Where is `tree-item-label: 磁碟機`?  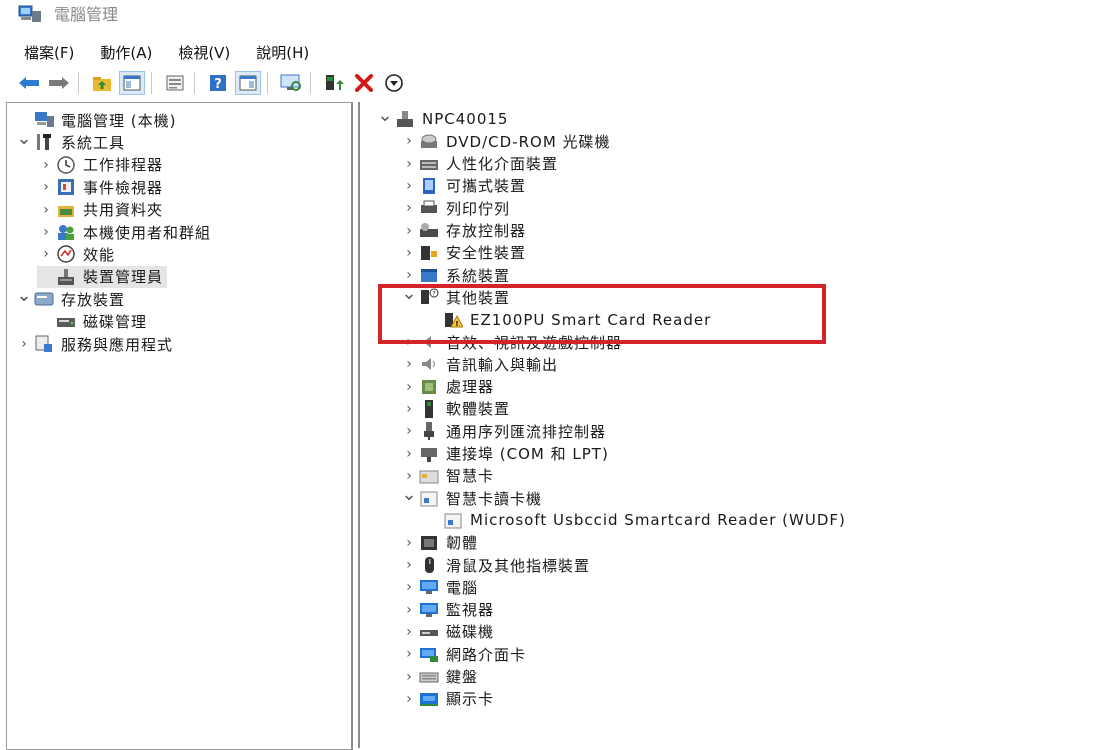 tree-item-label: 磁碟機 is located at coordinates (470, 632).